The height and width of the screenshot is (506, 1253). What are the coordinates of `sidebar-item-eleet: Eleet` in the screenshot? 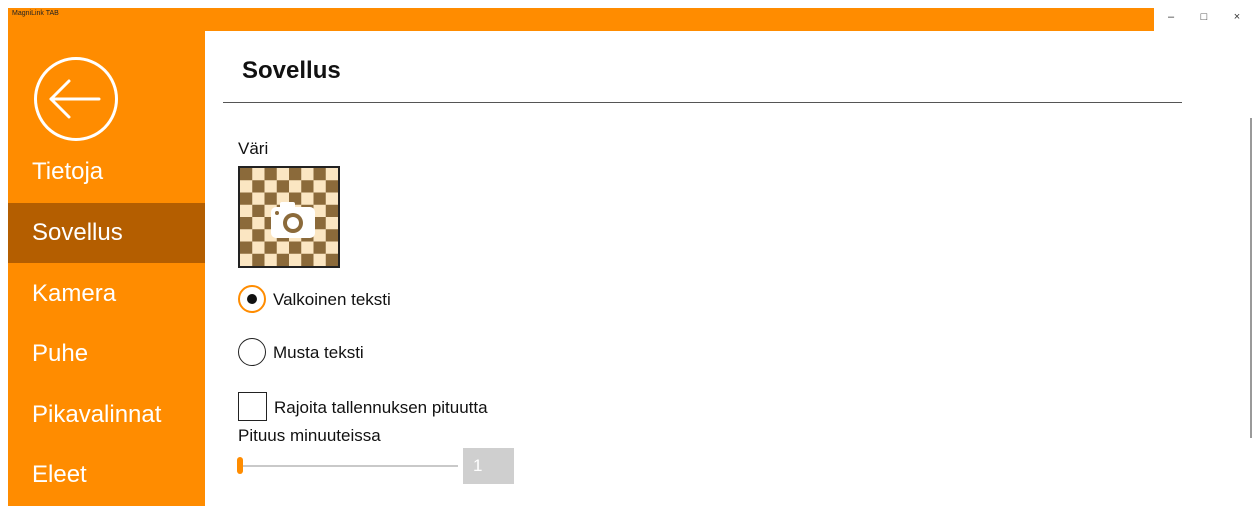 It's located at (106, 475).